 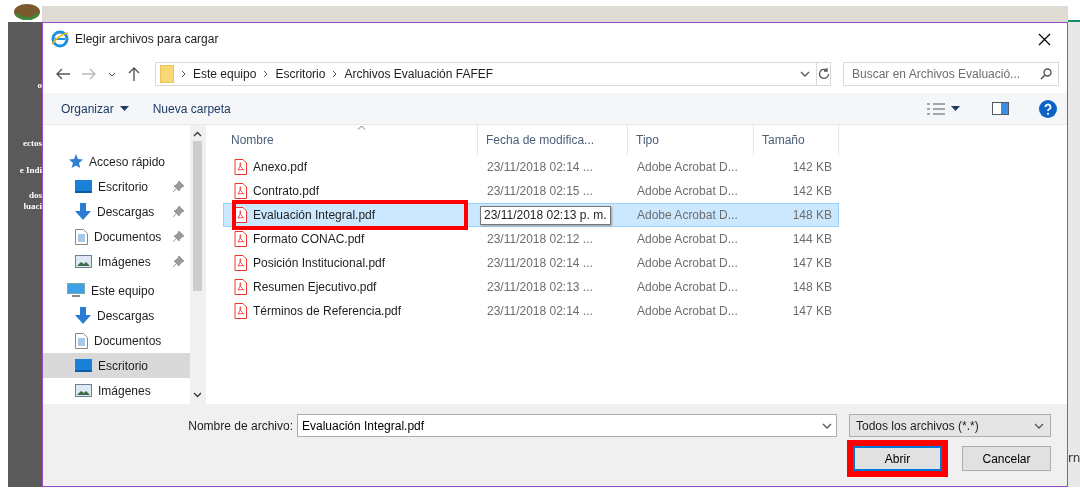 What do you see at coordinates (191, 108) in the screenshot?
I see `new-folder-button: Nueva carpeta` at bounding box center [191, 108].